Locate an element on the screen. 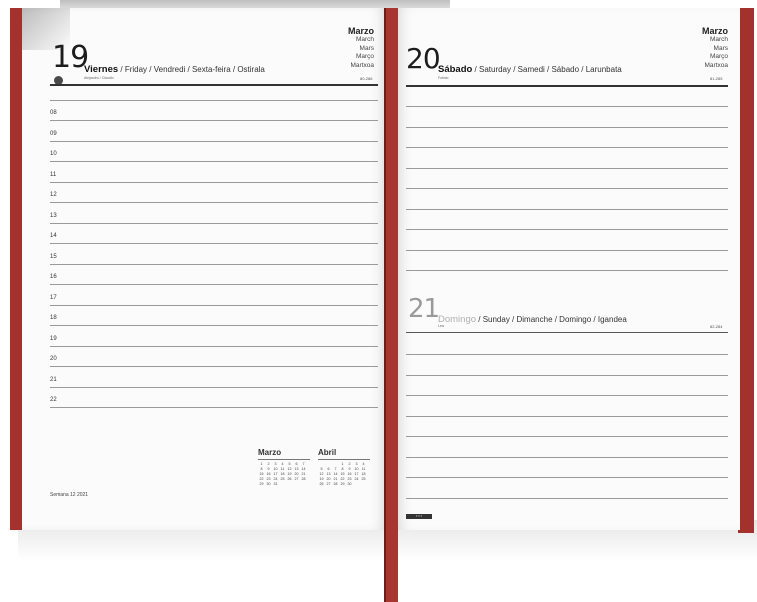 The image size is (757, 602). hour-label: 21 is located at coordinates (53, 379).